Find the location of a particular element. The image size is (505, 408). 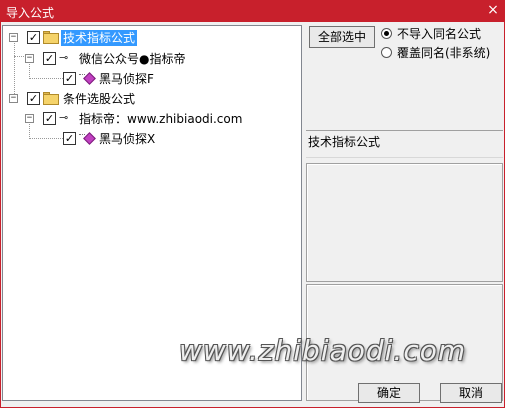

tree-node-tech-indicator: − ✓ 技术指标公式 is located at coordinates (87, 38).